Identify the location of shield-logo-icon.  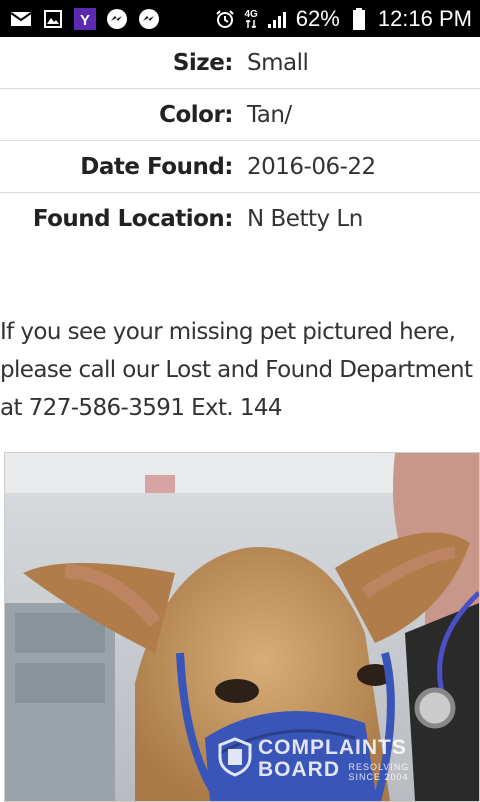
(235, 759).